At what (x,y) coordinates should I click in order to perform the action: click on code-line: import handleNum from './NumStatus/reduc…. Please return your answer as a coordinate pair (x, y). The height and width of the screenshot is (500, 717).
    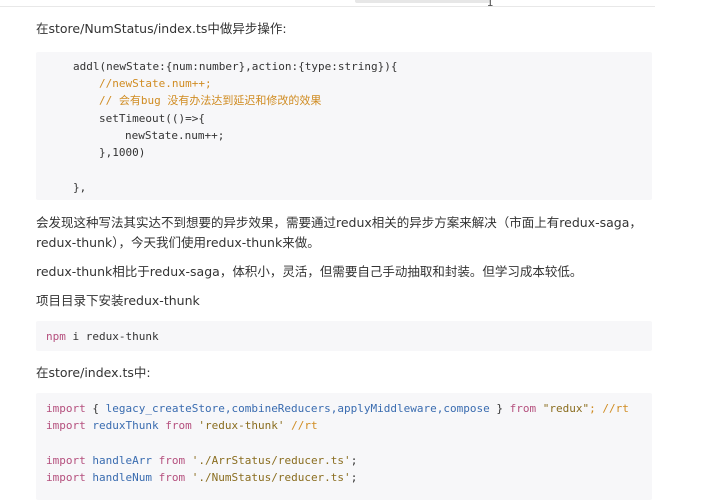
    Looking at the image, I should click on (201, 477).